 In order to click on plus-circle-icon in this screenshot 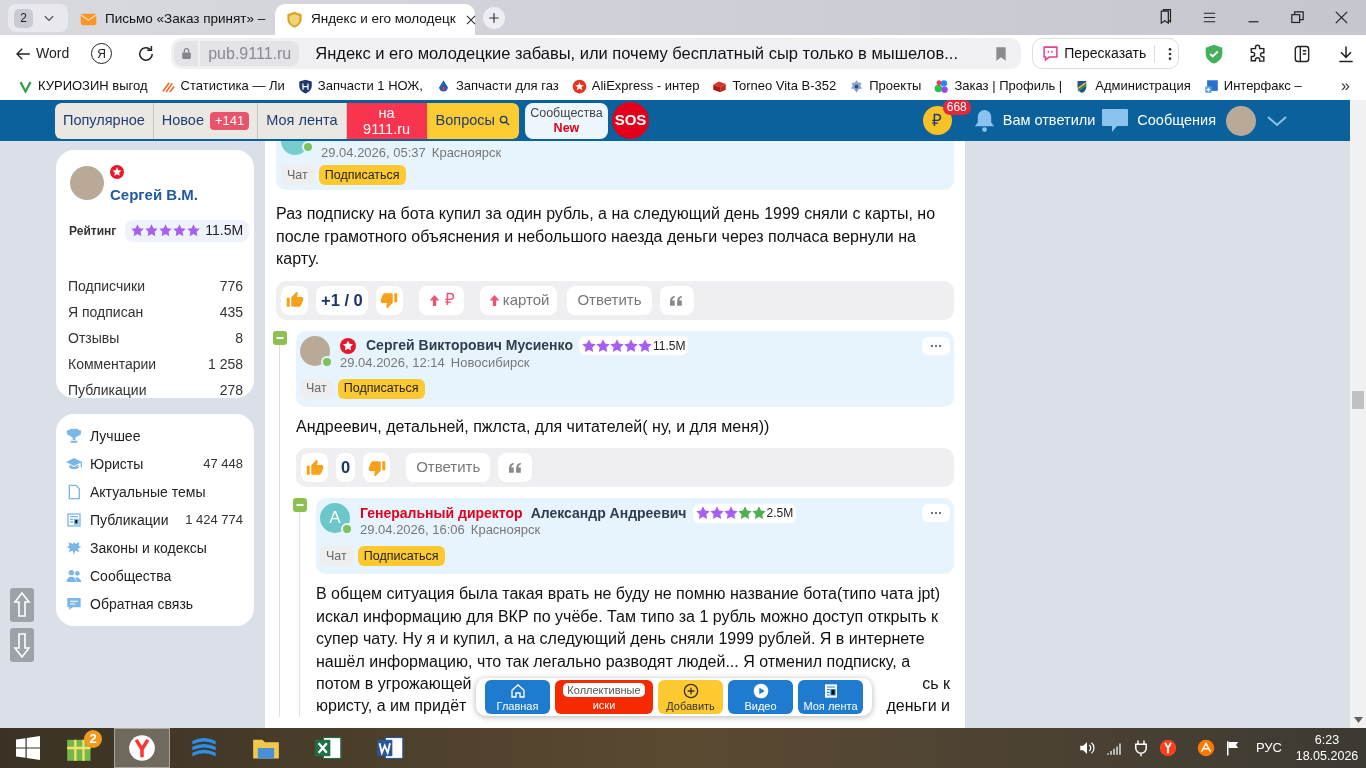, I will do `click(690, 690)`.